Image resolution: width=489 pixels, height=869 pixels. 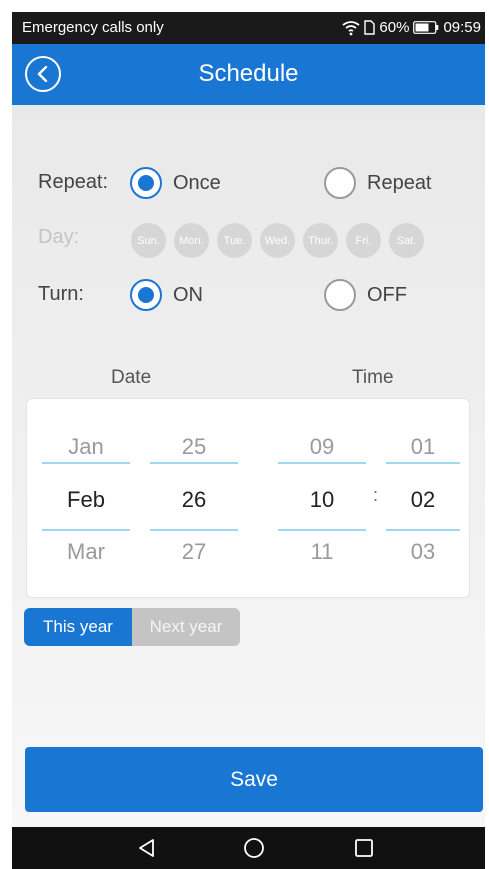 What do you see at coordinates (340, 295) in the screenshot?
I see `radio-off-indicator` at bounding box center [340, 295].